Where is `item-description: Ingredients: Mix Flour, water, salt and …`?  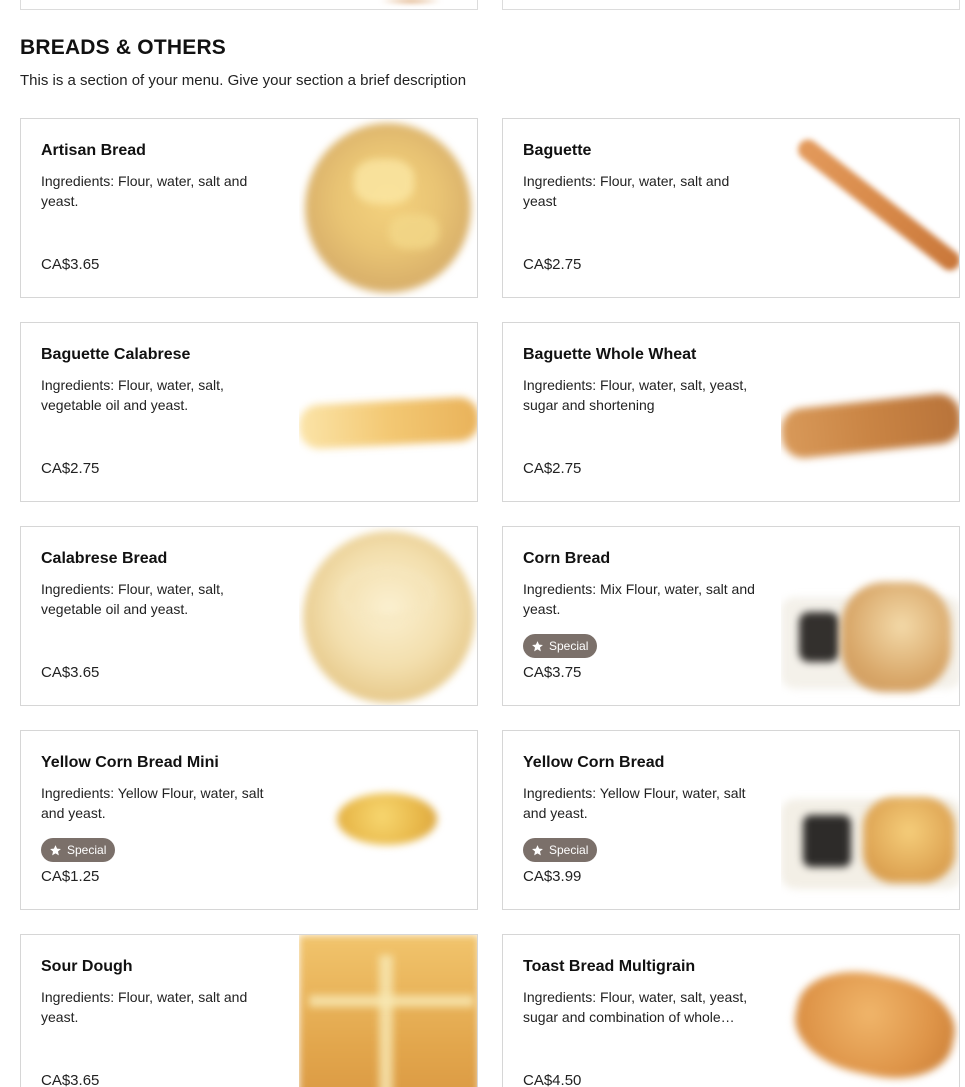
item-description: Ingredients: Mix Flour, water, salt and … is located at coordinates (639, 599).